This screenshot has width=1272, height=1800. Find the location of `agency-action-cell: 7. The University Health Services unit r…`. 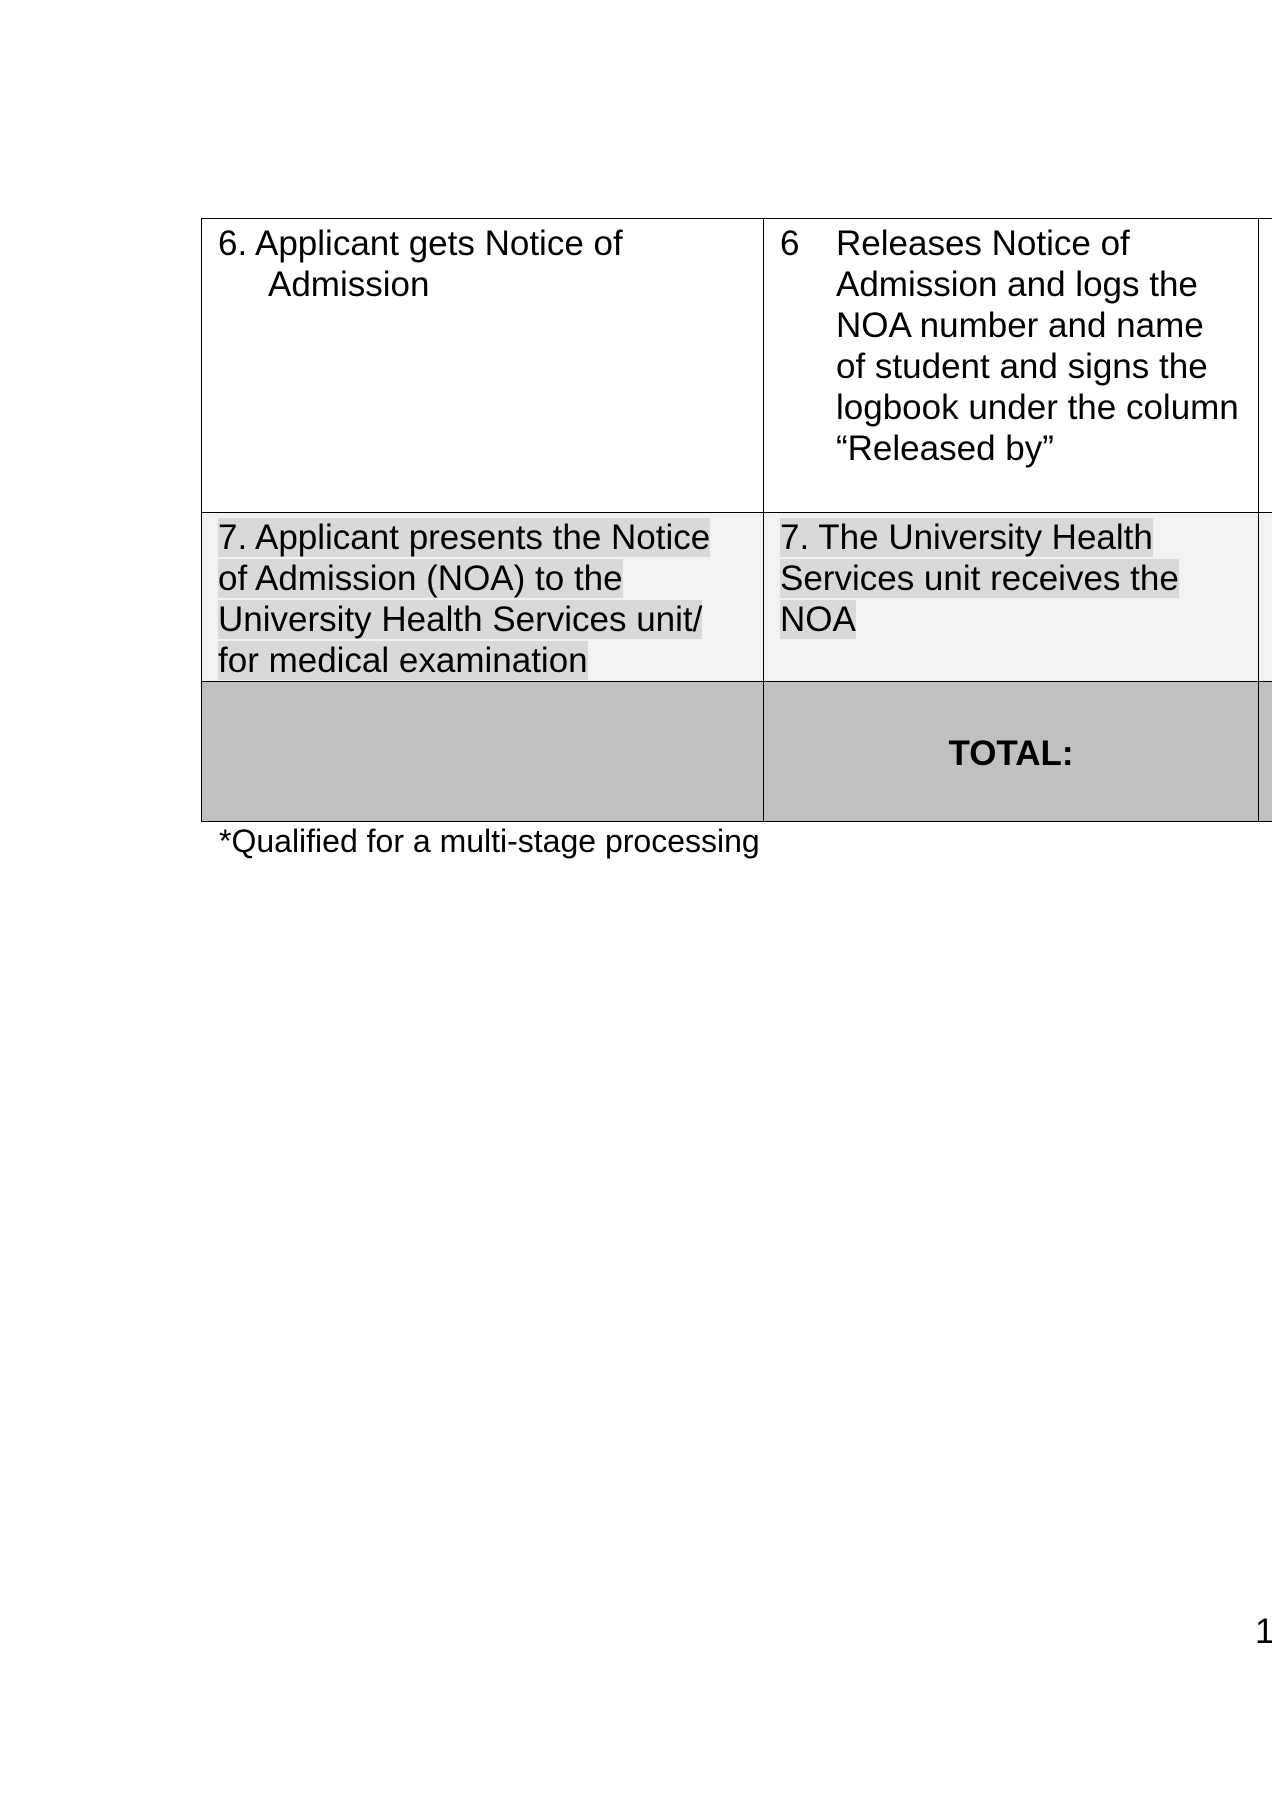

agency-action-cell: 7. The University Health Services unit r… is located at coordinates (1011, 597).